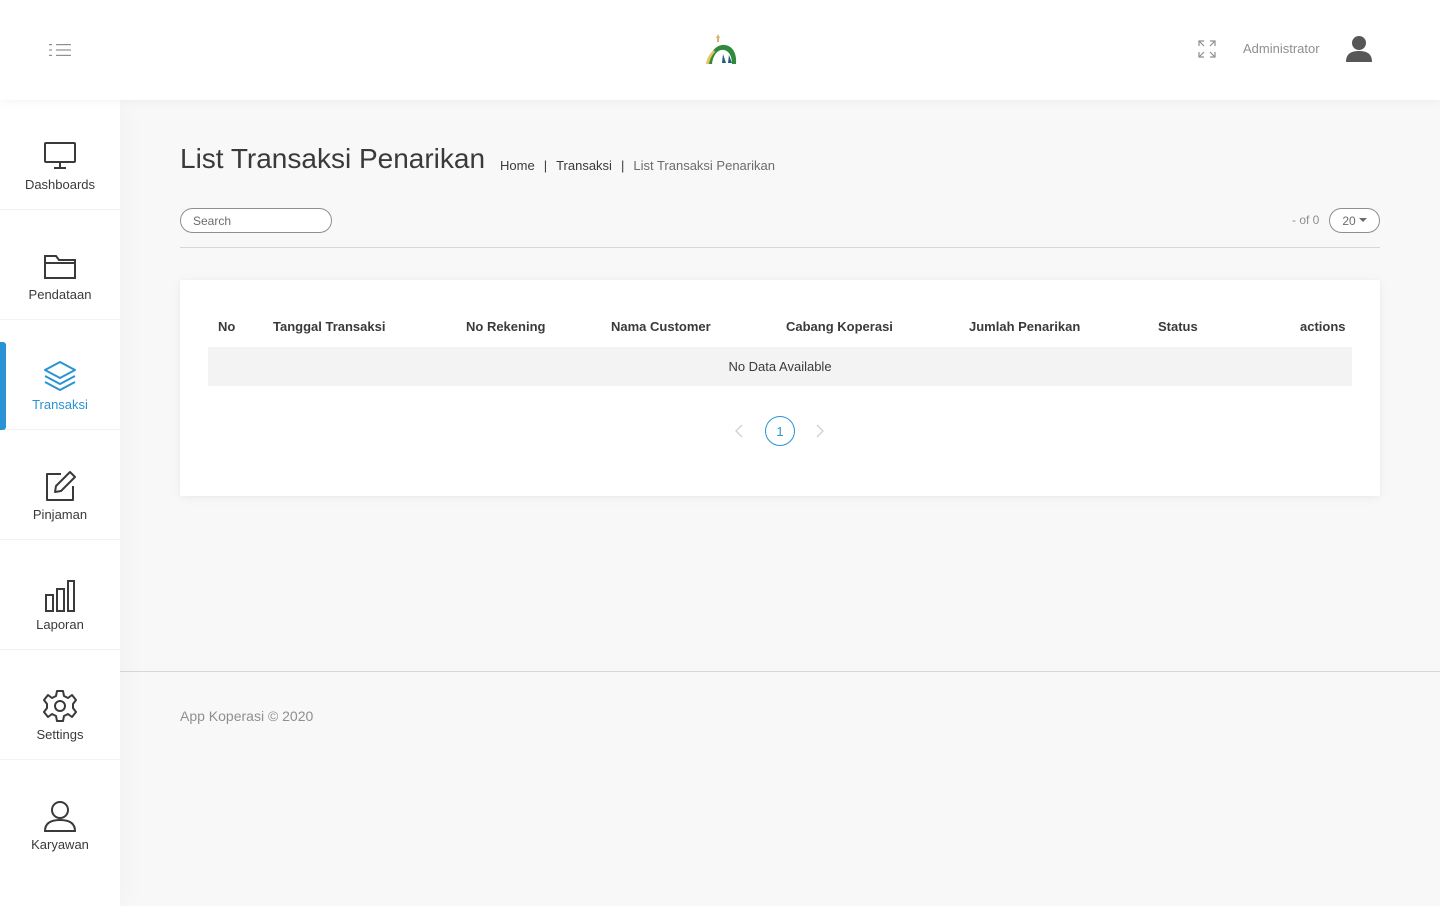 The image size is (1440, 906). Describe the element at coordinates (1359, 49) in the screenshot. I see `user-avatar-icon` at that location.